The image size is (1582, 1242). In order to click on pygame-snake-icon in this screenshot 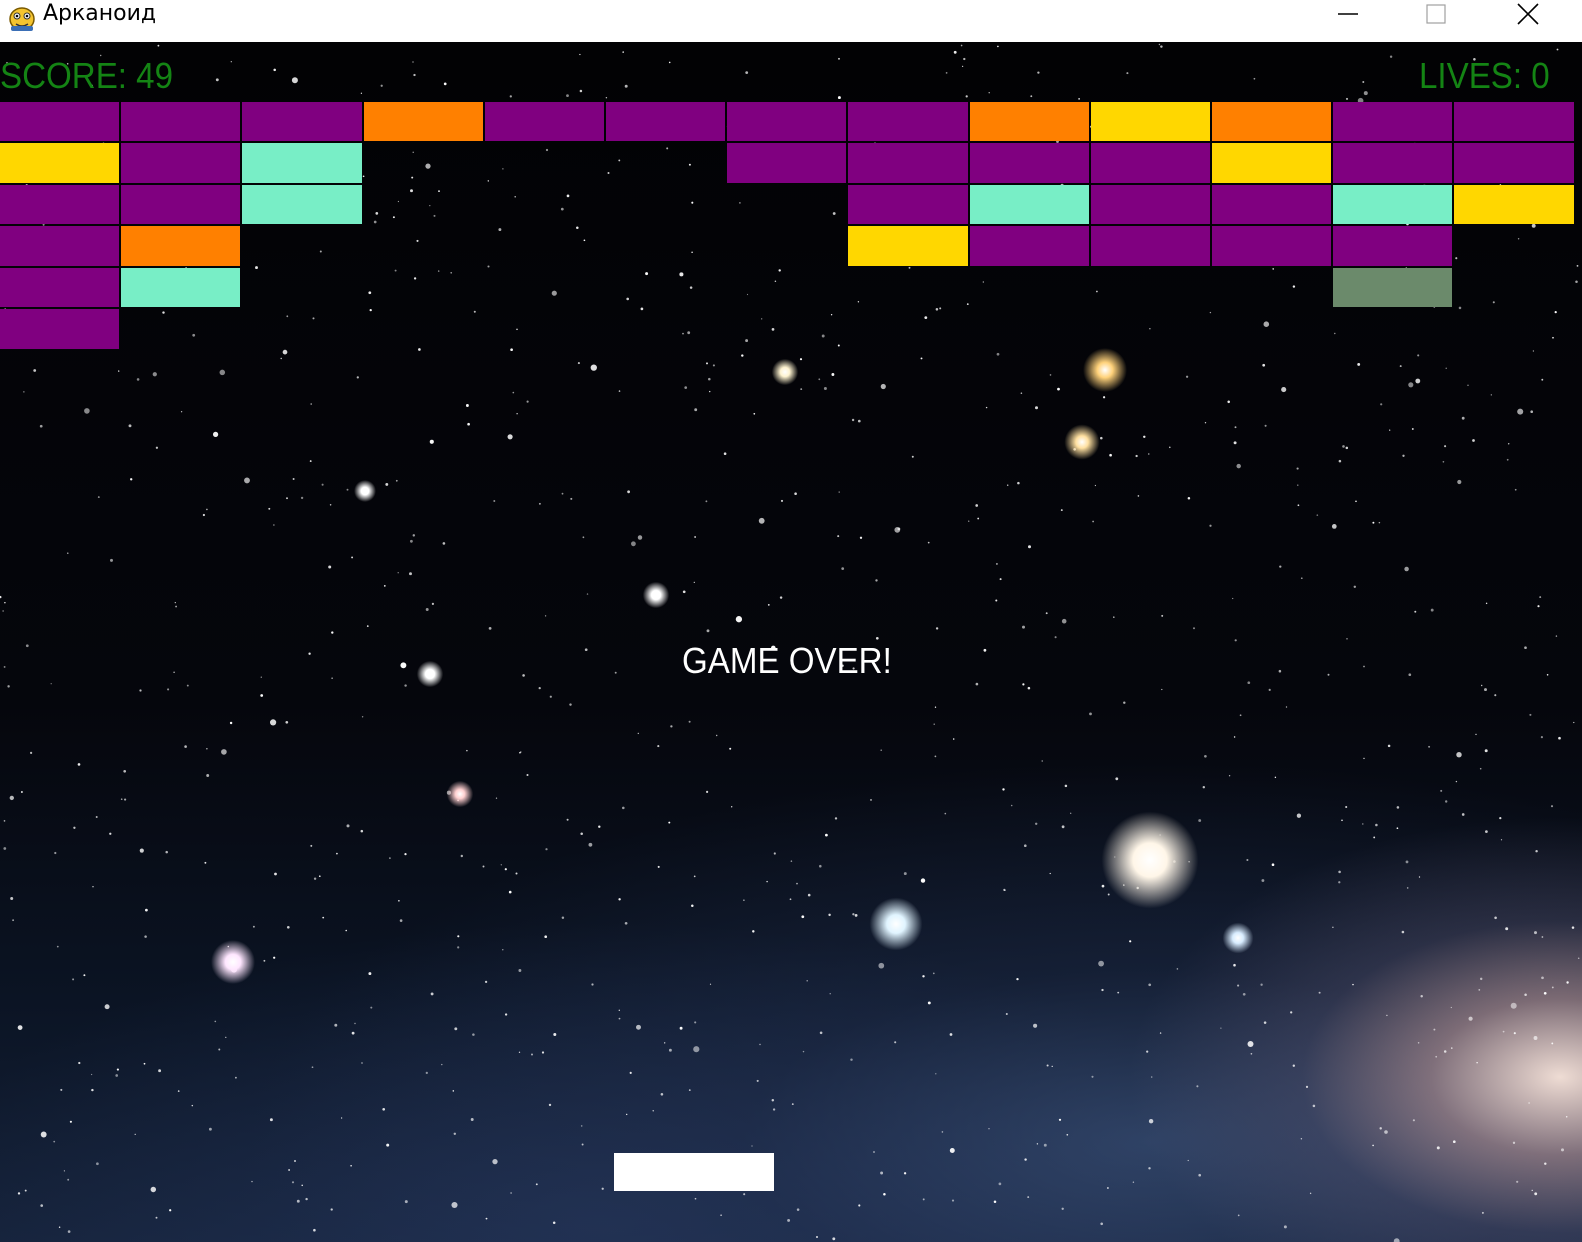, I will do `click(22, 19)`.